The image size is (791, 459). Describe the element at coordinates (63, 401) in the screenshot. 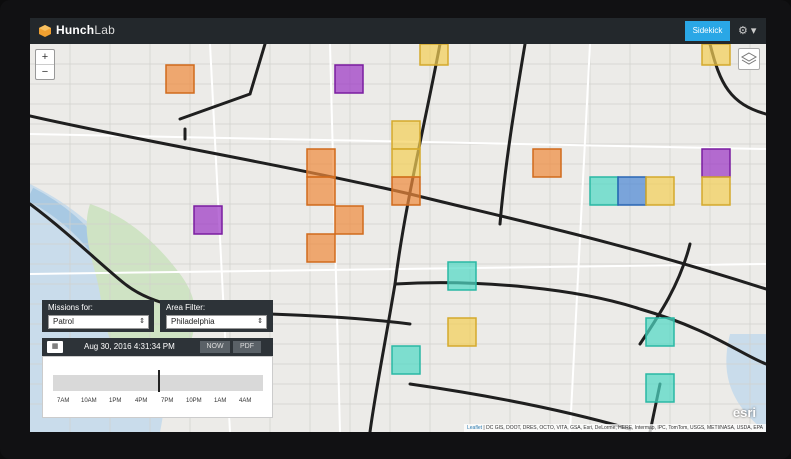

I see `timeline-tick: 7AM` at that location.